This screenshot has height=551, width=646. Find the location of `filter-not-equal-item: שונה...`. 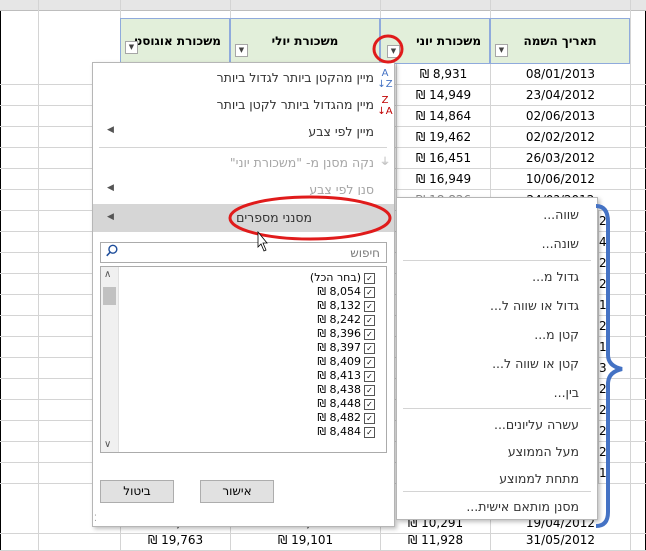

filter-not-equal-item: שונה... is located at coordinates (497, 244).